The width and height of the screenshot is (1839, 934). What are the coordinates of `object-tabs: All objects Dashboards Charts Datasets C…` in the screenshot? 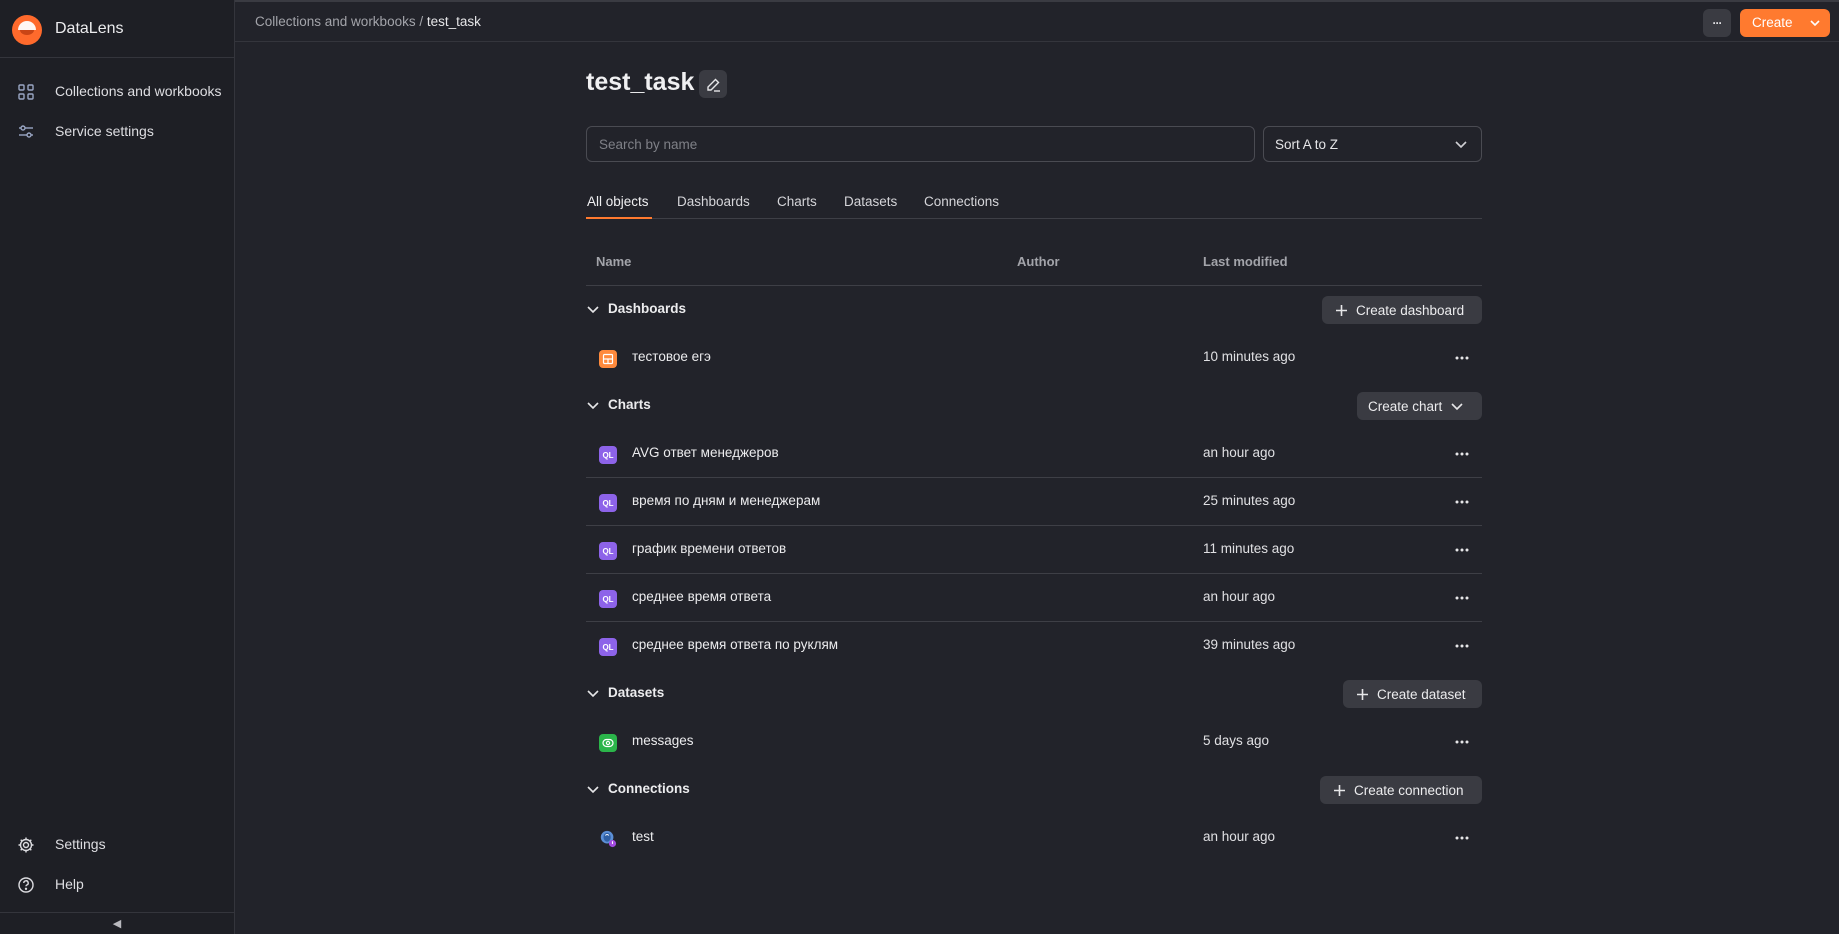 It's located at (1034, 202).